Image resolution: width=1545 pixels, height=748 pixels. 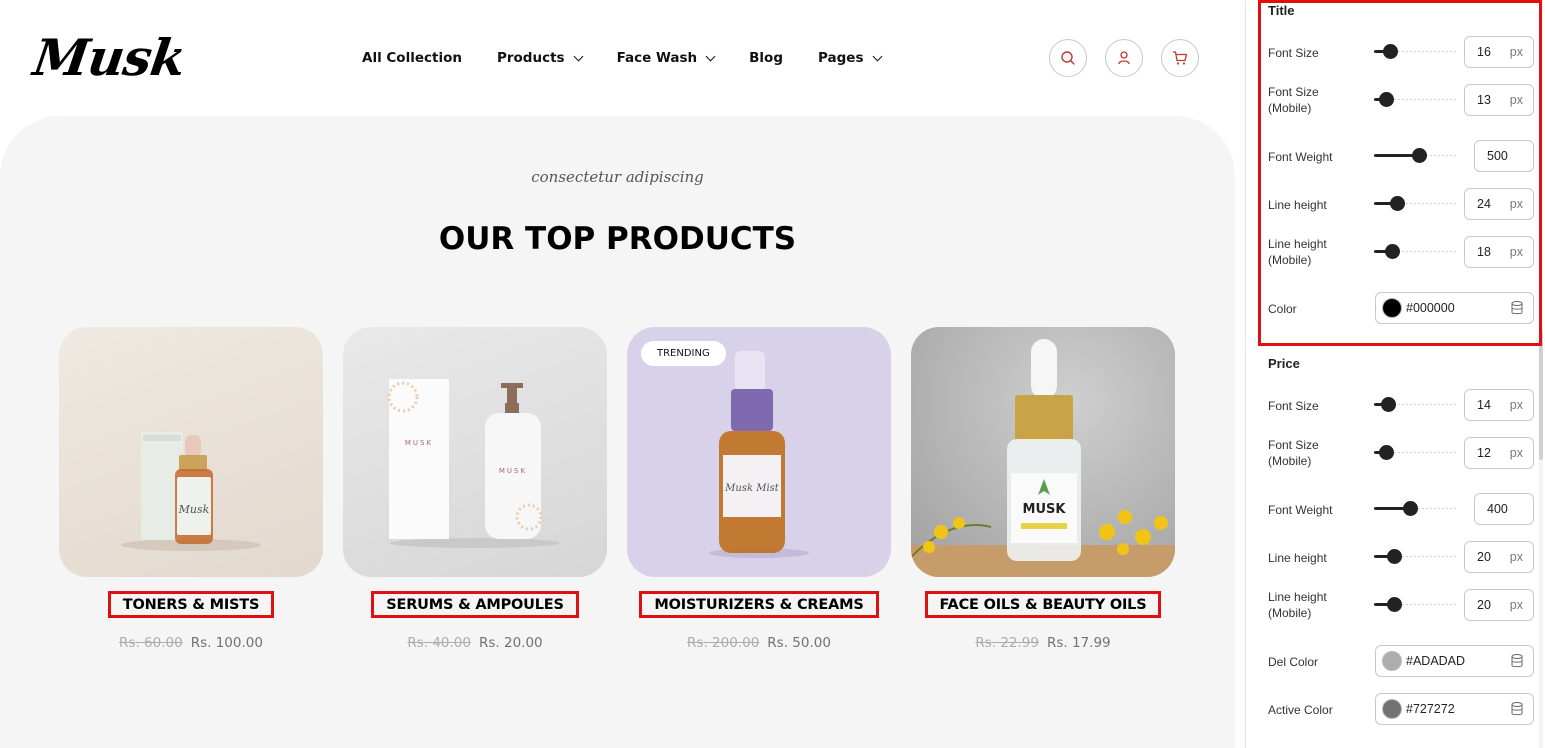 What do you see at coordinates (1281, 10) in the screenshot?
I see `title-group-label: Title` at bounding box center [1281, 10].